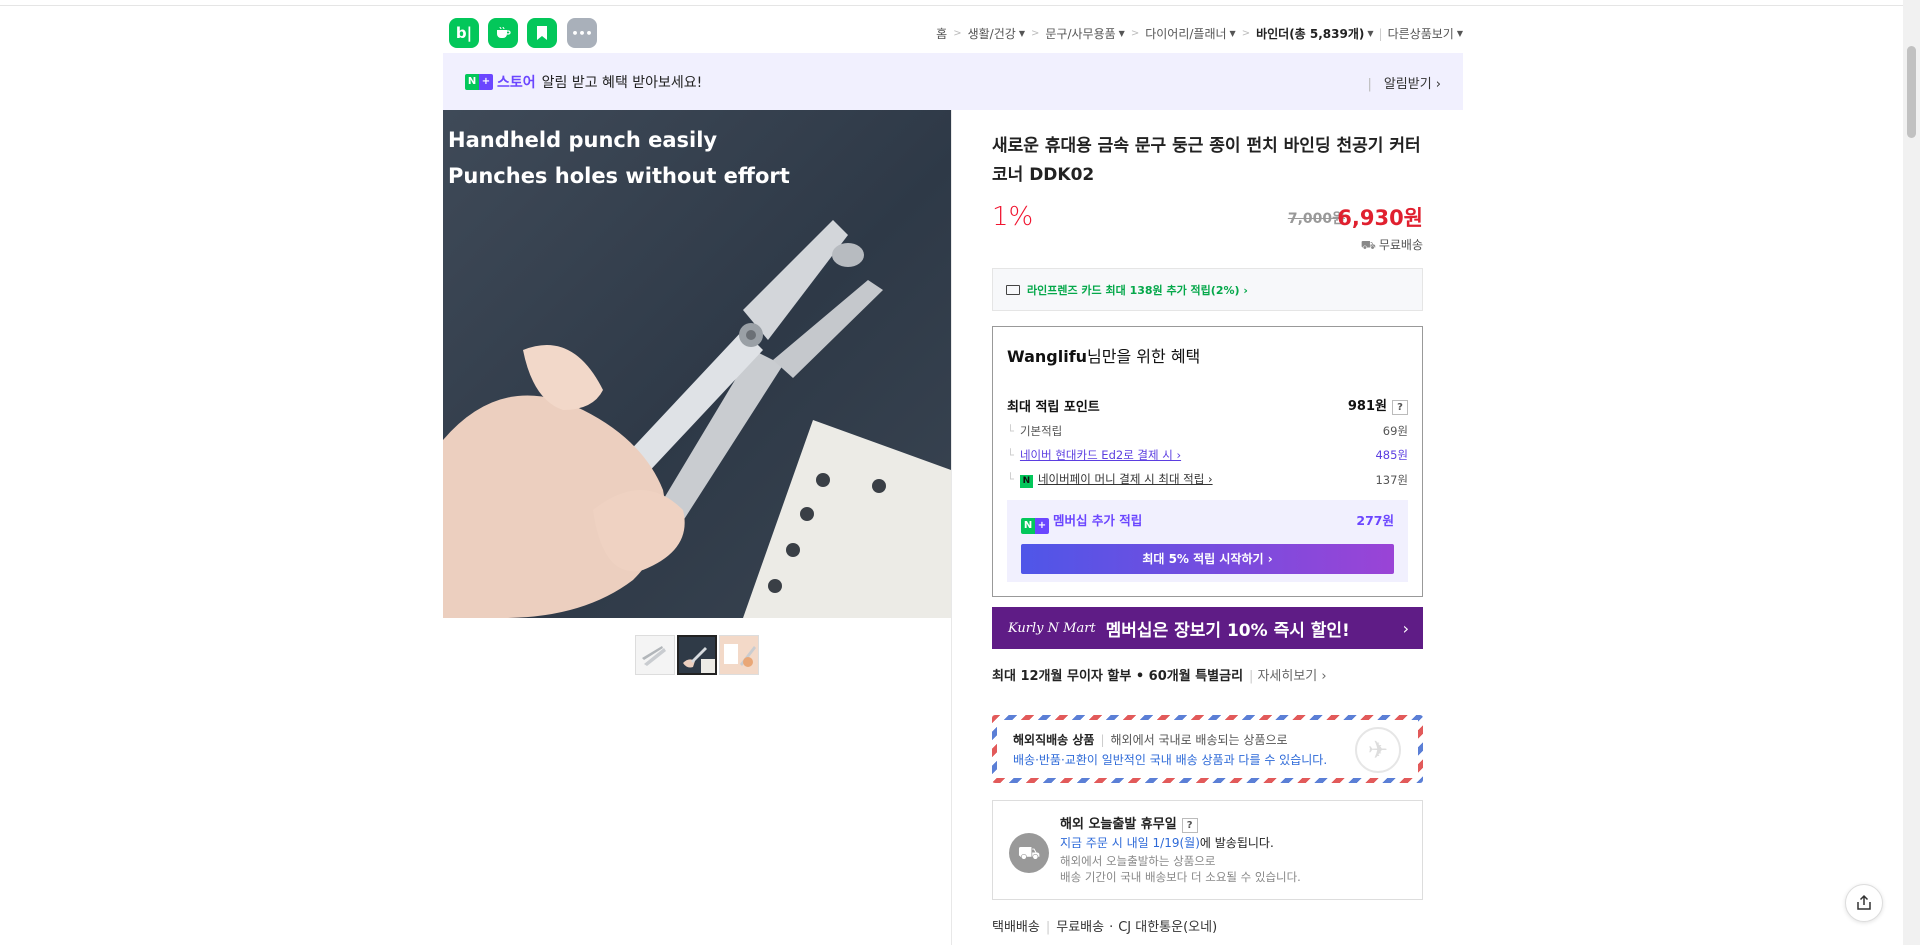 The image size is (1920, 945). I want to click on breadcrumb-category-3: 다이어리/플래너, so click(1185, 33).